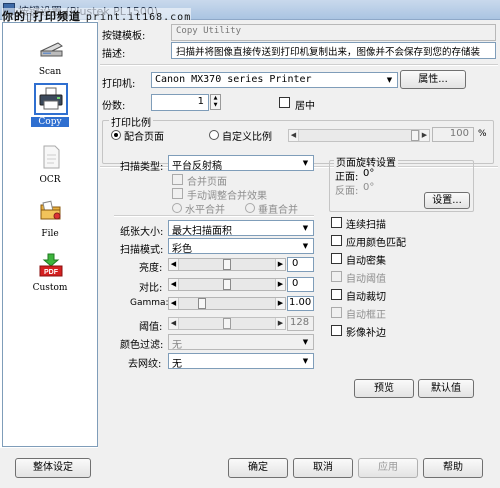 The height and width of the screenshot is (488, 500). What do you see at coordinates (151, 288) in the screenshot?
I see `contrast-label: 对比:` at bounding box center [151, 288].